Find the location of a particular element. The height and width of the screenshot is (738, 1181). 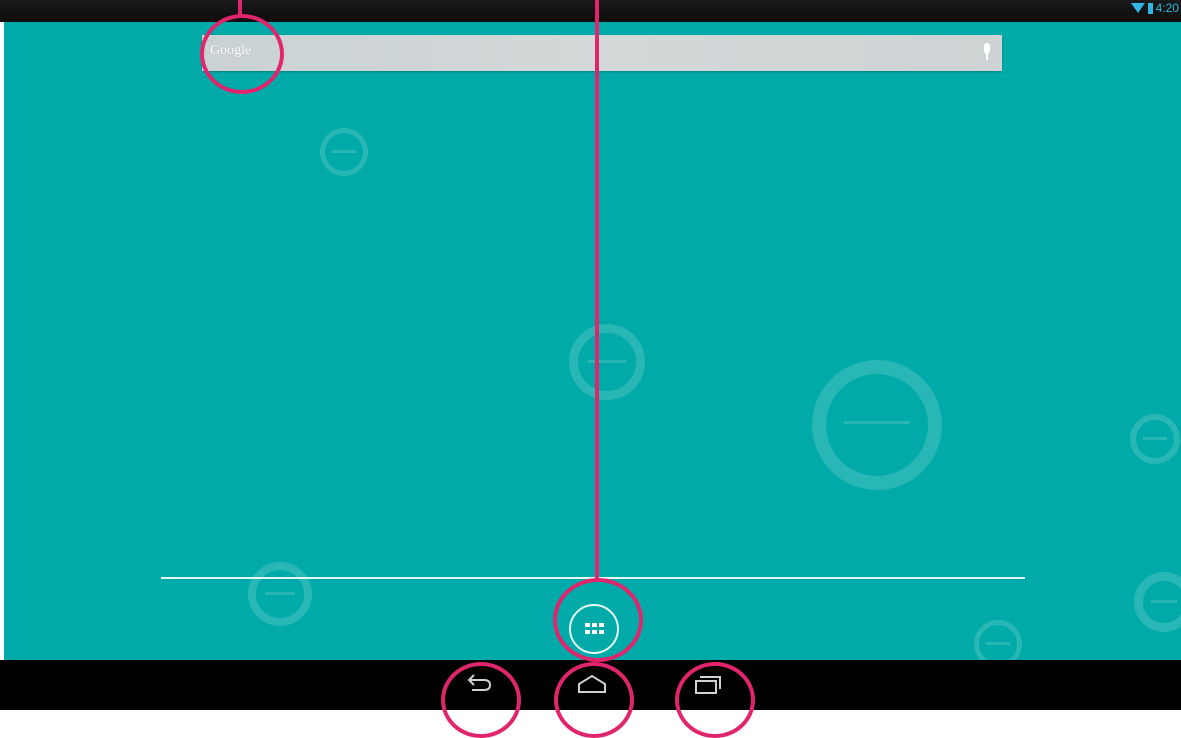

annotation-circle-back is located at coordinates (481, 700).